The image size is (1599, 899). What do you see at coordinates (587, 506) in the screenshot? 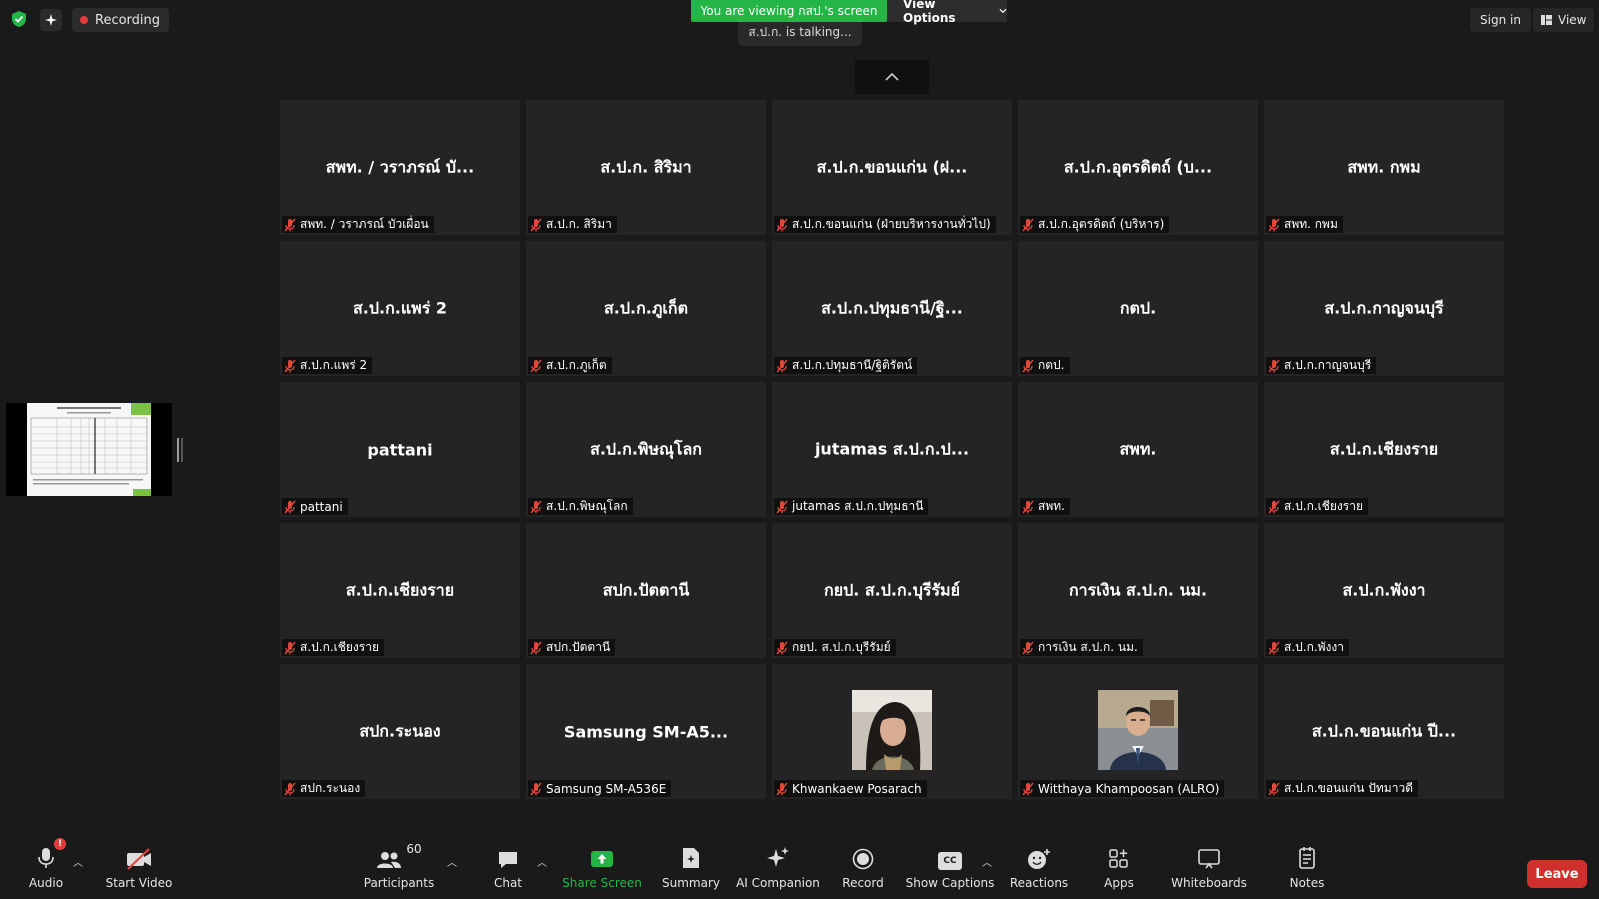
I see `participant-name-text: ส.ป.ก.พิษณุโลก` at bounding box center [587, 506].